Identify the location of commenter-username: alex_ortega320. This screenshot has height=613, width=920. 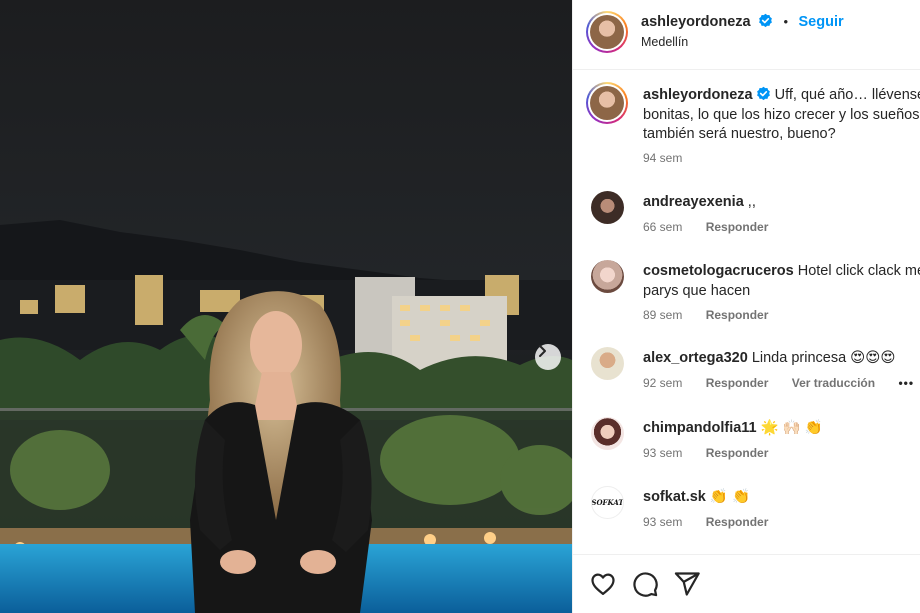
(695, 358).